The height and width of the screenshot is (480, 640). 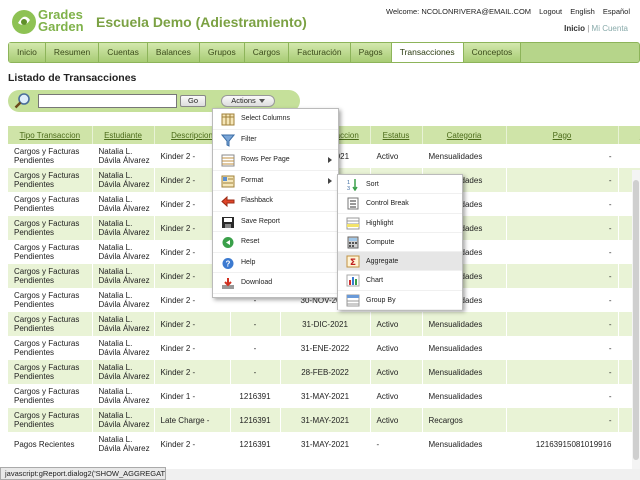 What do you see at coordinates (325, 324) in the screenshot?
I see `cell-fecha: 31-DIC-2021` at bounding box center [325, 324].